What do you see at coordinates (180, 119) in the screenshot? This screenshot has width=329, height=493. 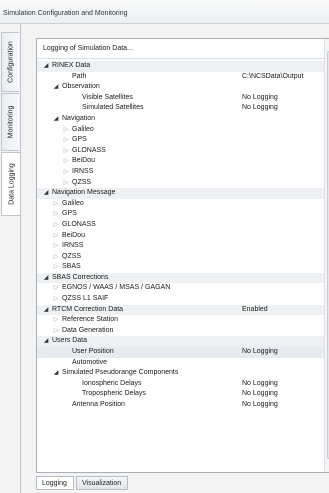 I see `tree-row: ◢ Navigation` at bounding box center [180, 119].